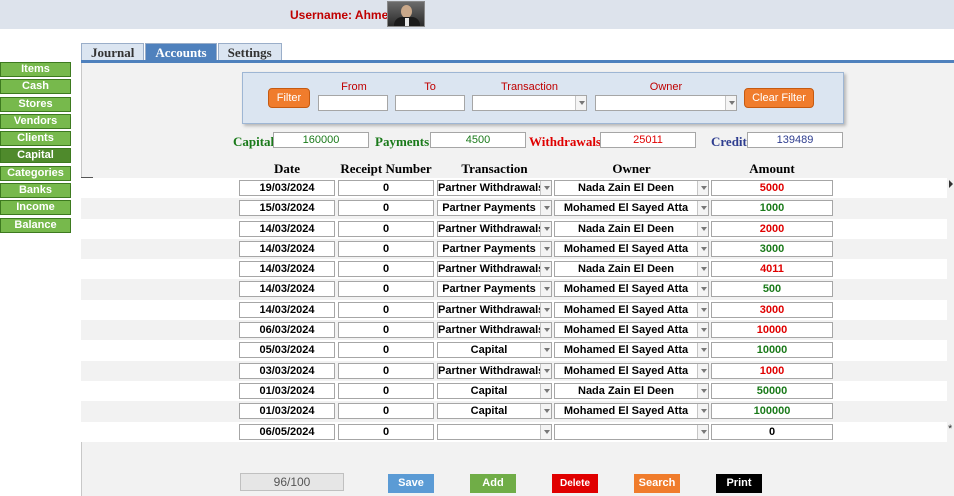 The width and height of the screenshot is (954, 496). Describe the element at coordinates (772, 431) in the screenshot. I see `amount-cell: 0` at that location.